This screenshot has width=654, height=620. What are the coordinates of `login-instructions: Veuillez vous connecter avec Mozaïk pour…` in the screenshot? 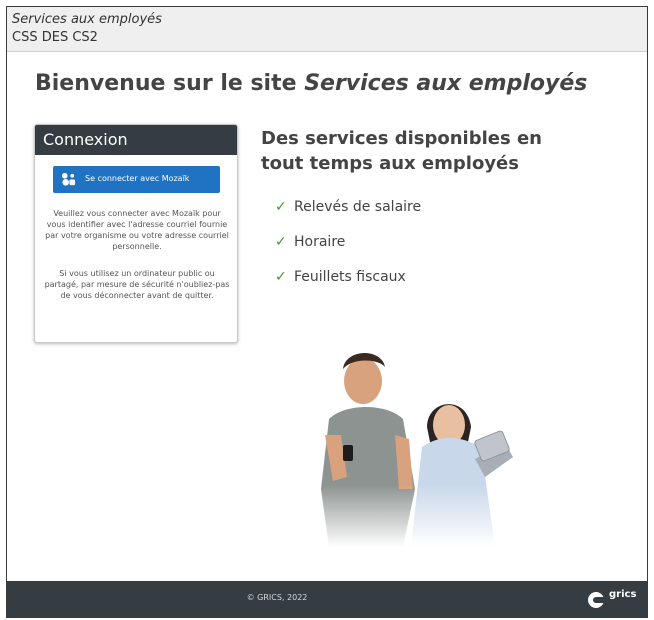 It's located at (137, 230).